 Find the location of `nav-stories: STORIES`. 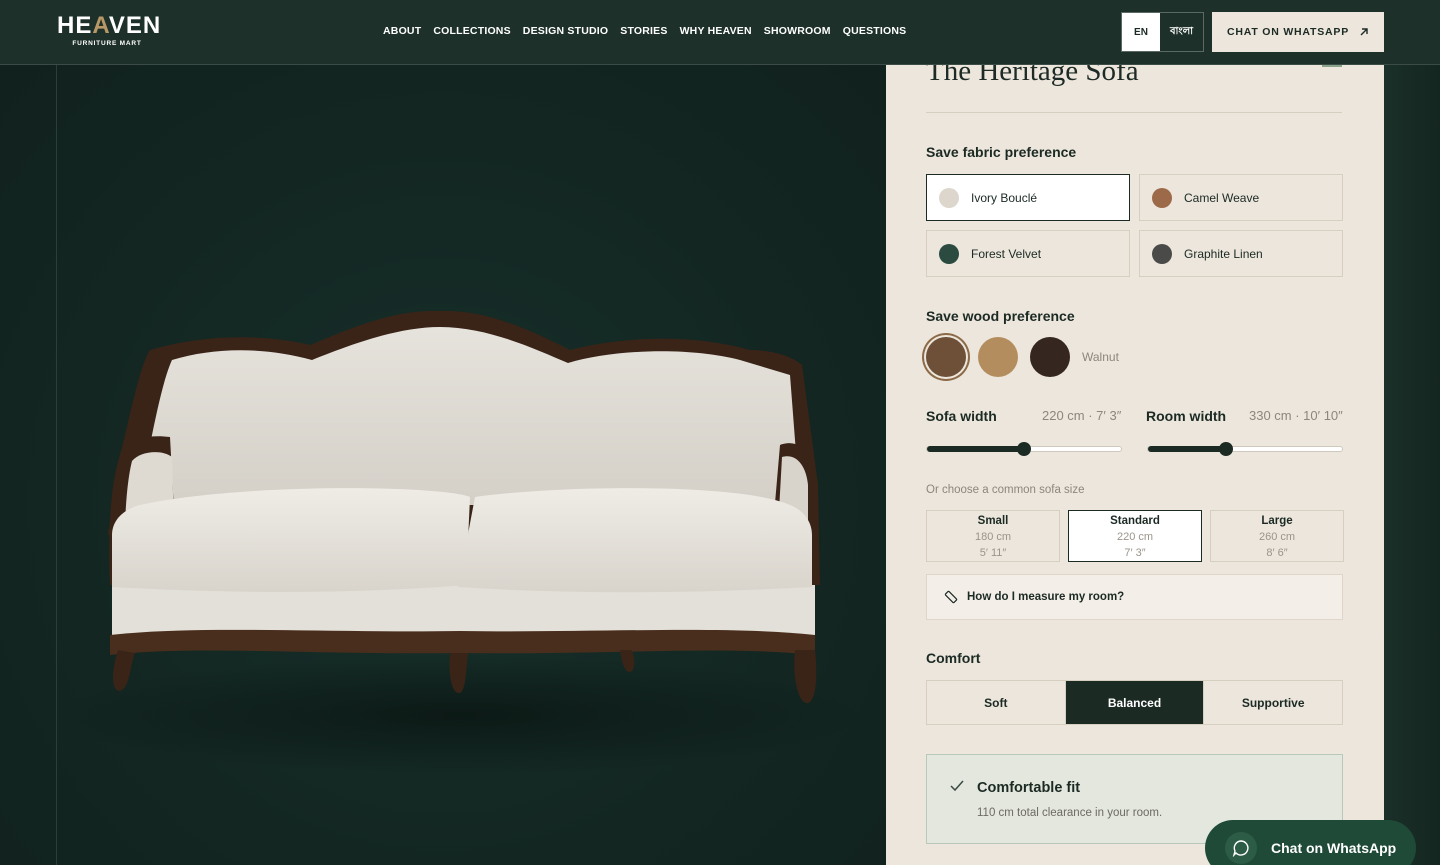

nav-stories: STORIES is located at coordinates (643, 31).